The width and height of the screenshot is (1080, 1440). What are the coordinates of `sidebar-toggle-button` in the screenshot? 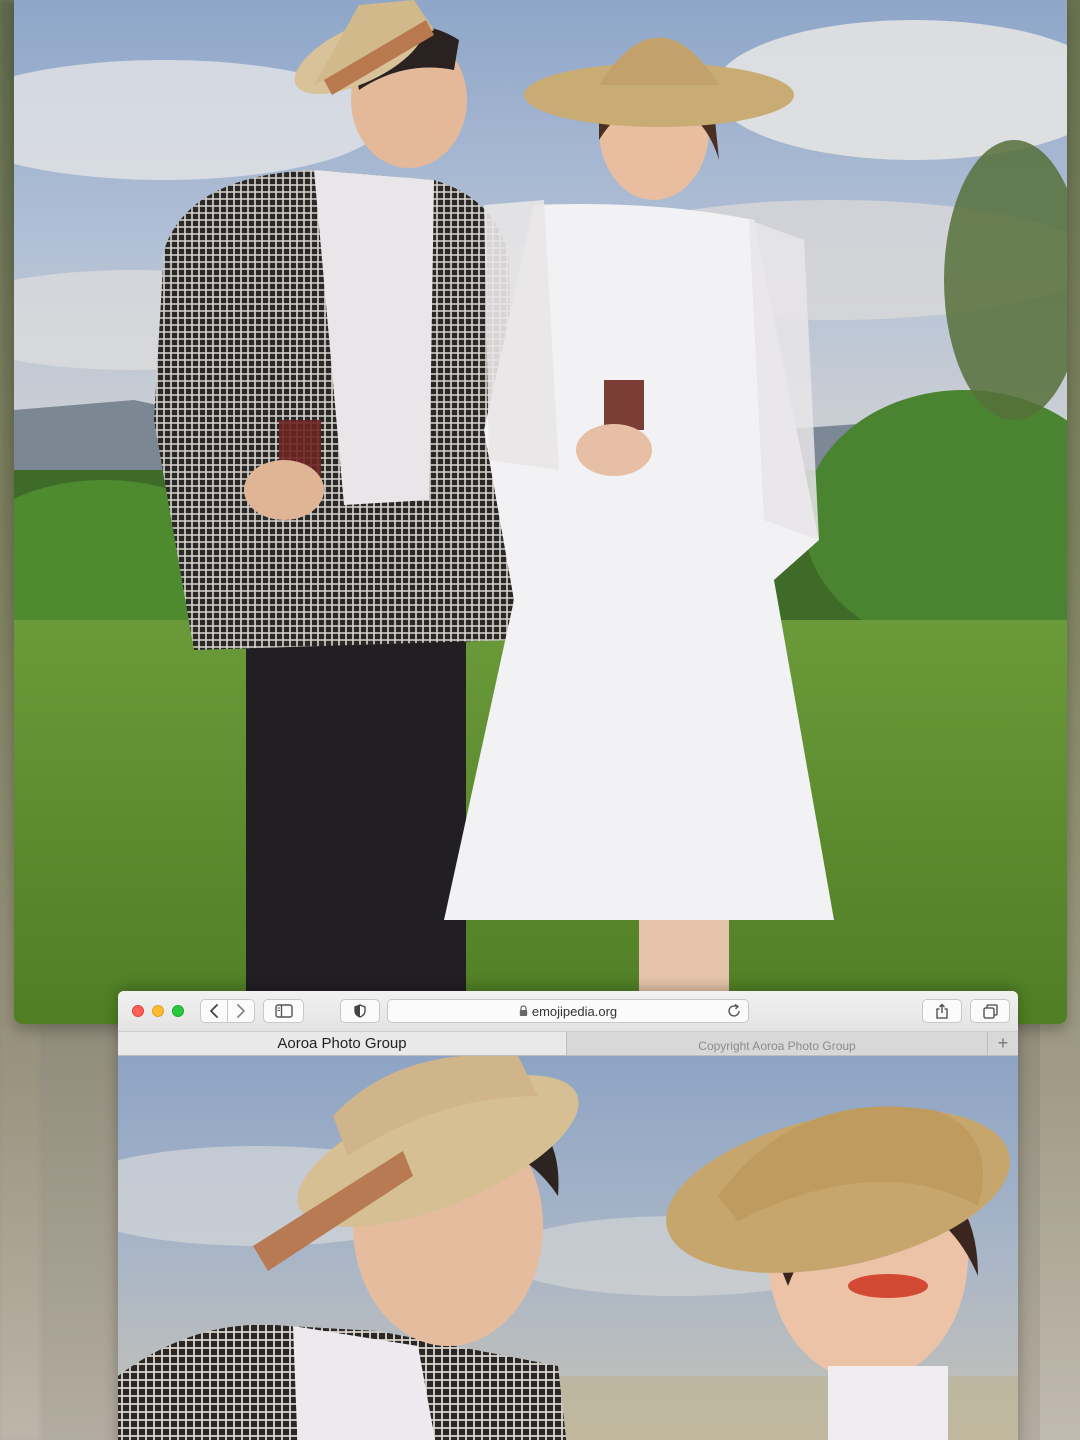 It's located at (283, 1011).